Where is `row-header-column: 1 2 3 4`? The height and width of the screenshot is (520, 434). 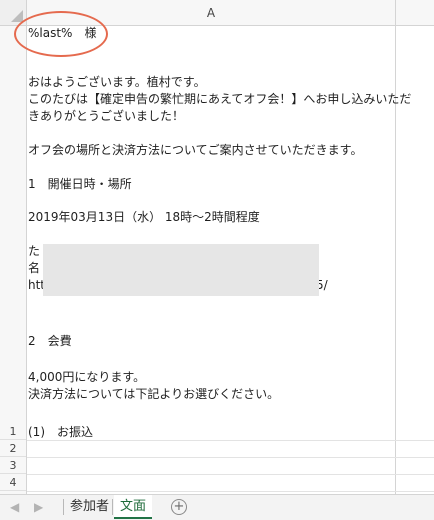 row-header-column: 1 2 3 4 is located at coordinates (13, 260).